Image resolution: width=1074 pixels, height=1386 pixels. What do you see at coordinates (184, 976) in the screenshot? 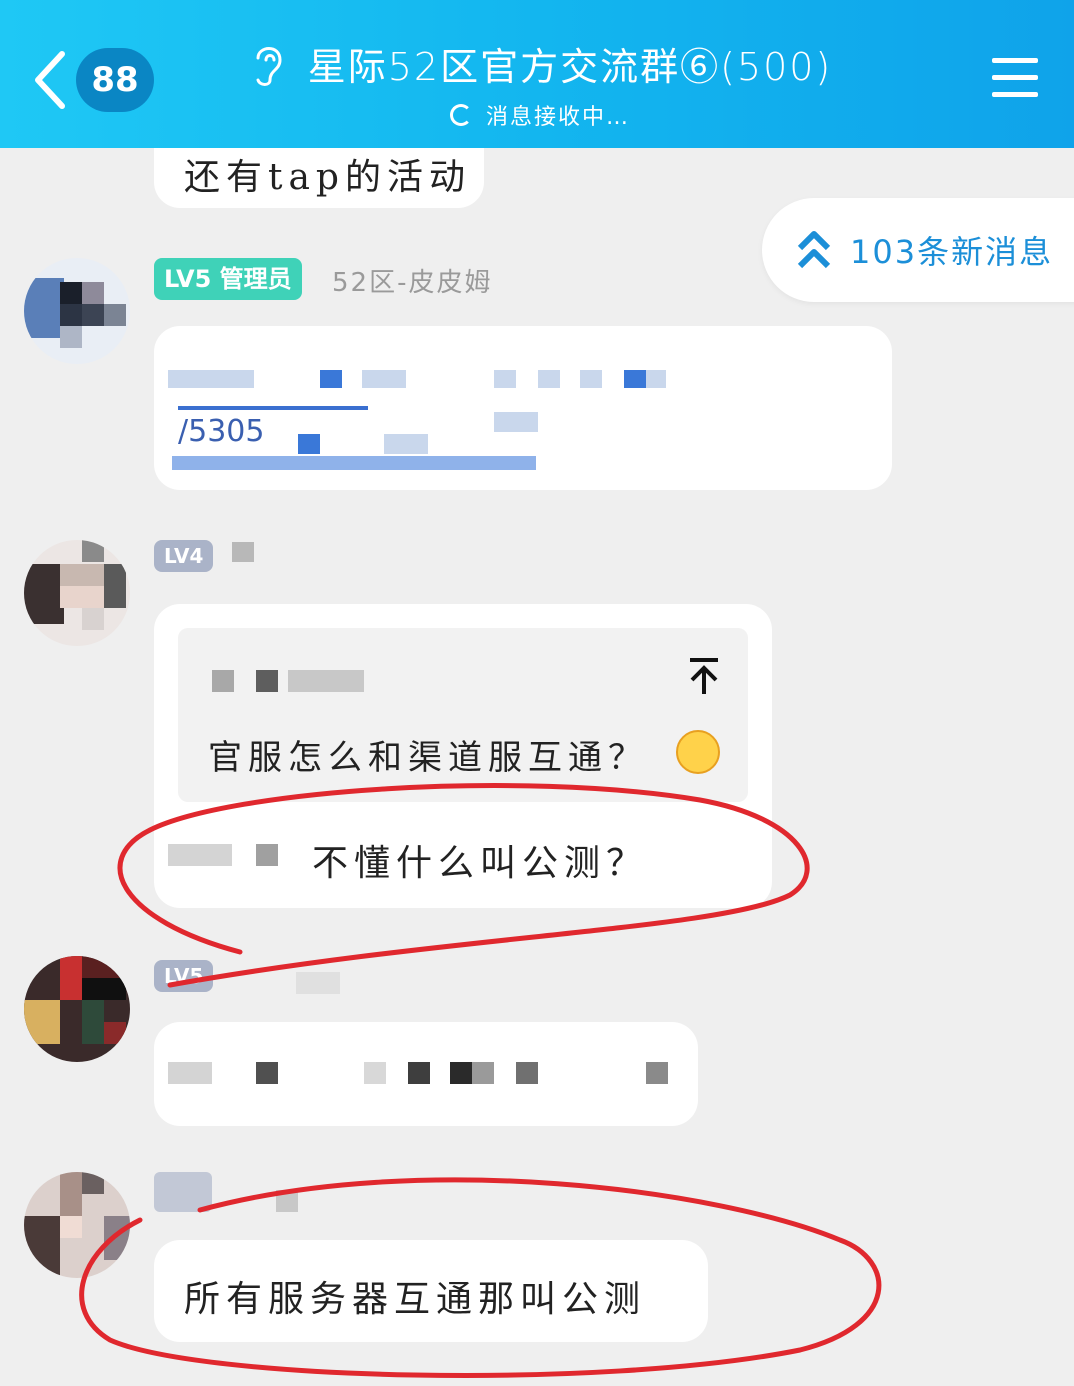
I see `level-badge: LV5` at bounding box center [184, 976].